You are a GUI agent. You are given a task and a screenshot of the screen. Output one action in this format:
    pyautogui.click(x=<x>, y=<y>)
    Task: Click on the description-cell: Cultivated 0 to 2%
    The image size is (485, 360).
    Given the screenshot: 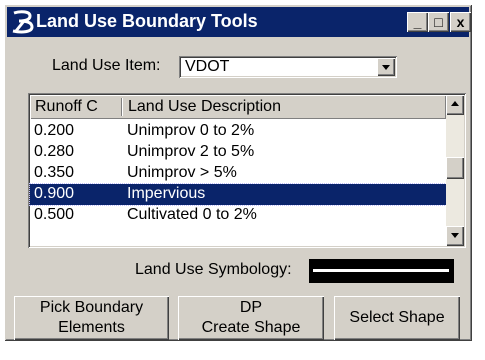 What is the action you would take?
    pyautogui.click(x=192, y=214)
    